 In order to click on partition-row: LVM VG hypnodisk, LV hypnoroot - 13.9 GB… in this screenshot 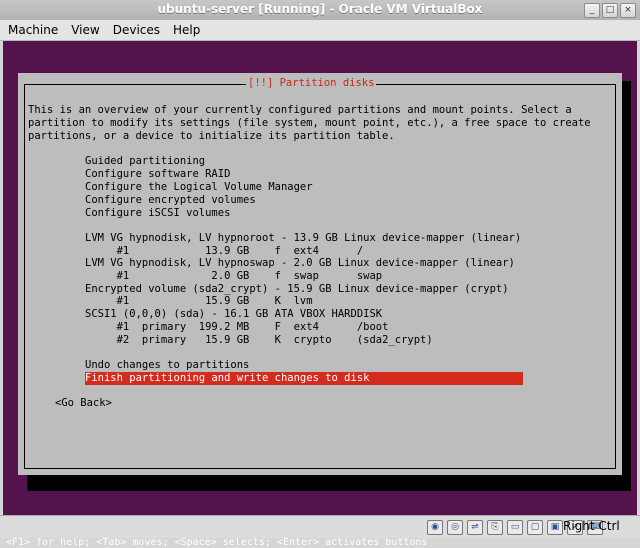, I will do `click(303, 238)`.